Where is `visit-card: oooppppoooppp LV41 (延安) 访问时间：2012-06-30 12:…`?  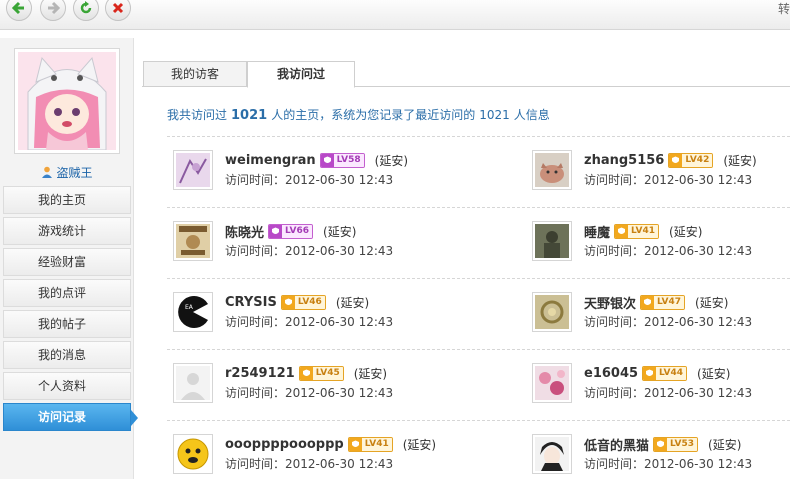 visit-card: oooppppoooppp LV41 (延安) 访问时间：2012-06-30 12:… is located at coordinates (333, 459).